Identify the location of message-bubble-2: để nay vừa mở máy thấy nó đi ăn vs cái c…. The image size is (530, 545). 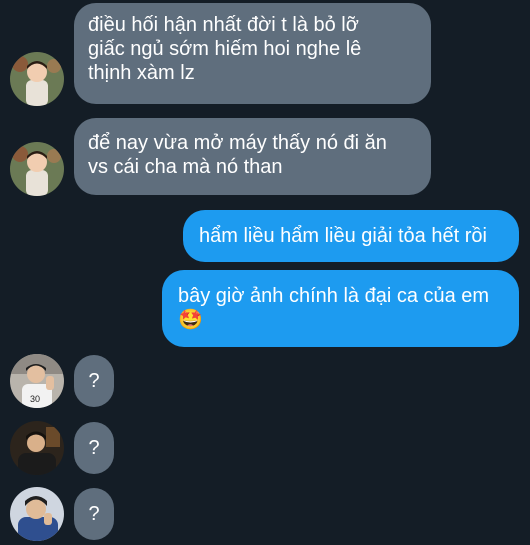
(252, 156).